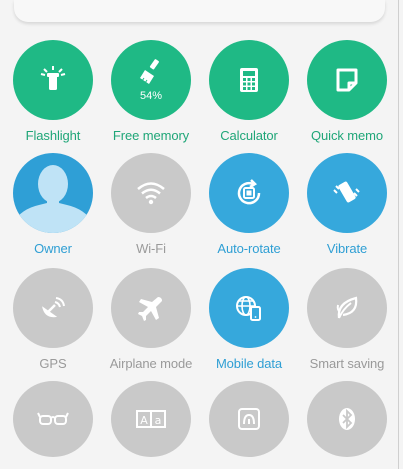 This screenshot has height=469, width=403. Describe the element at coordinates (53, 135) in the screenshot. I see `flashlight-label: Flashlight` at that location.